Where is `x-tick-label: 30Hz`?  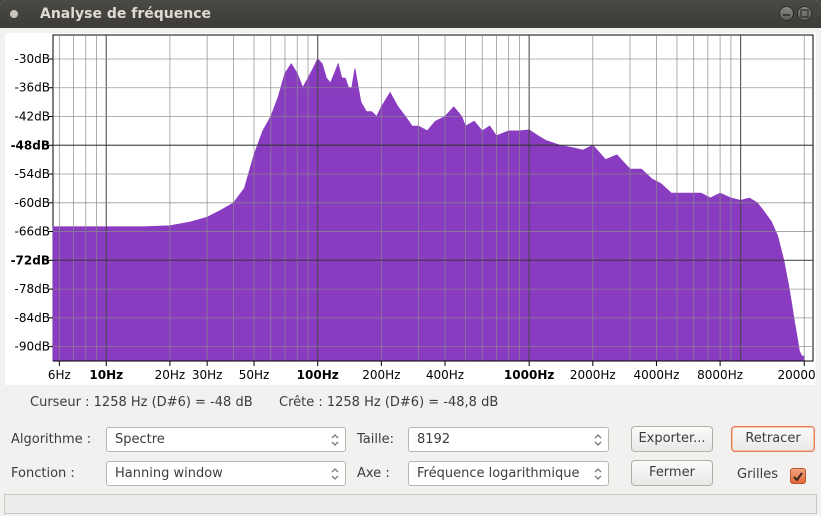
x-tick-label: 30Hz is located at coordinates (207, 375).